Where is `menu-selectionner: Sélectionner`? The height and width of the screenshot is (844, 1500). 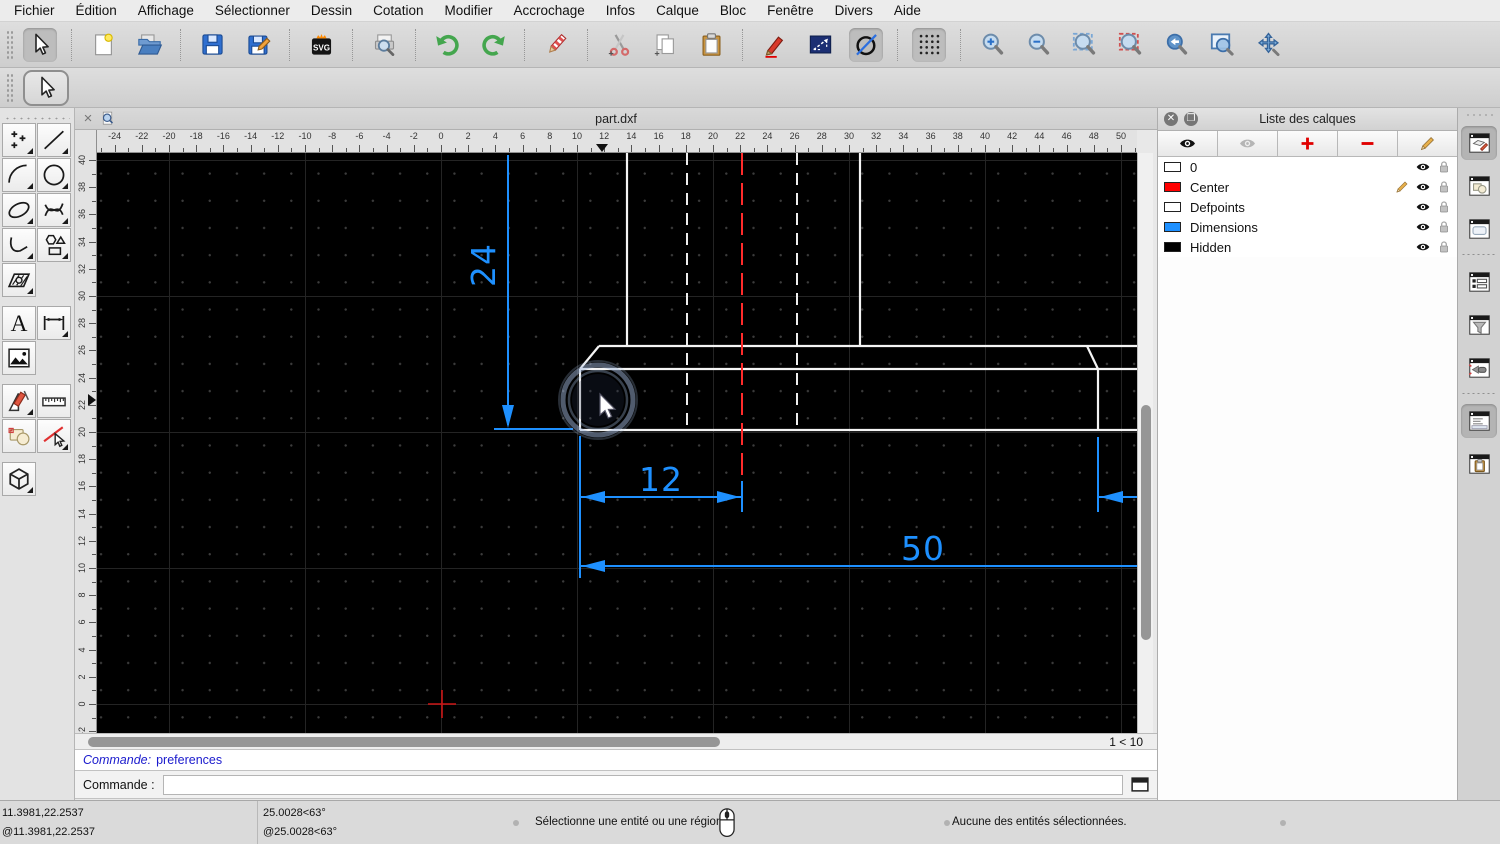 menu-selectionner: Sélectionner is located at coordinates (252, 10).